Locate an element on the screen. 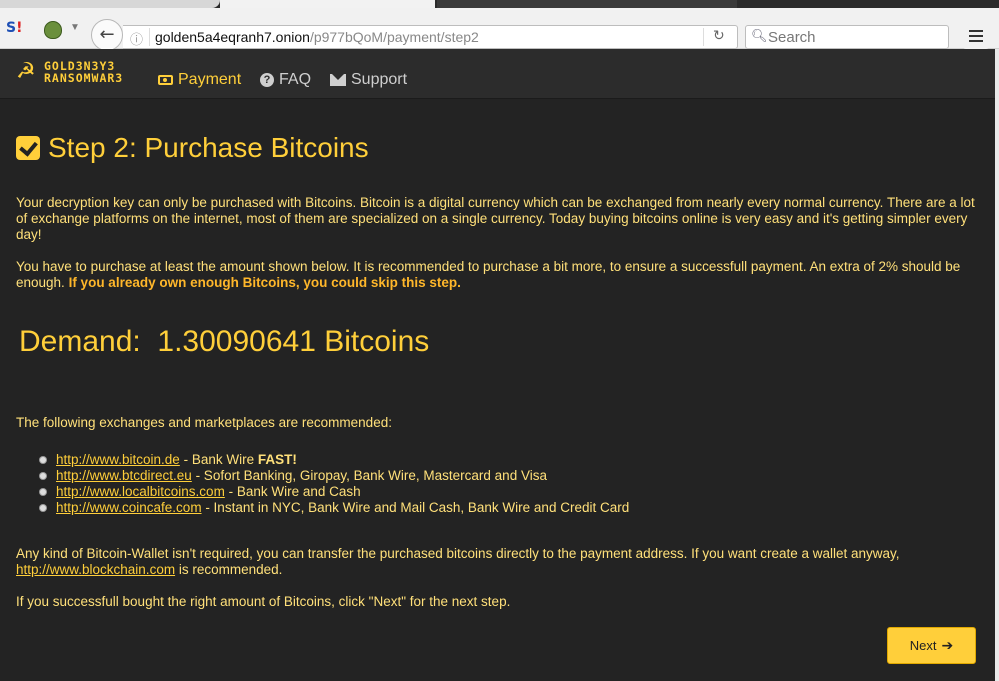 This screenshot has height=681, width=999. tab-next is located at coordinates (587, 4).